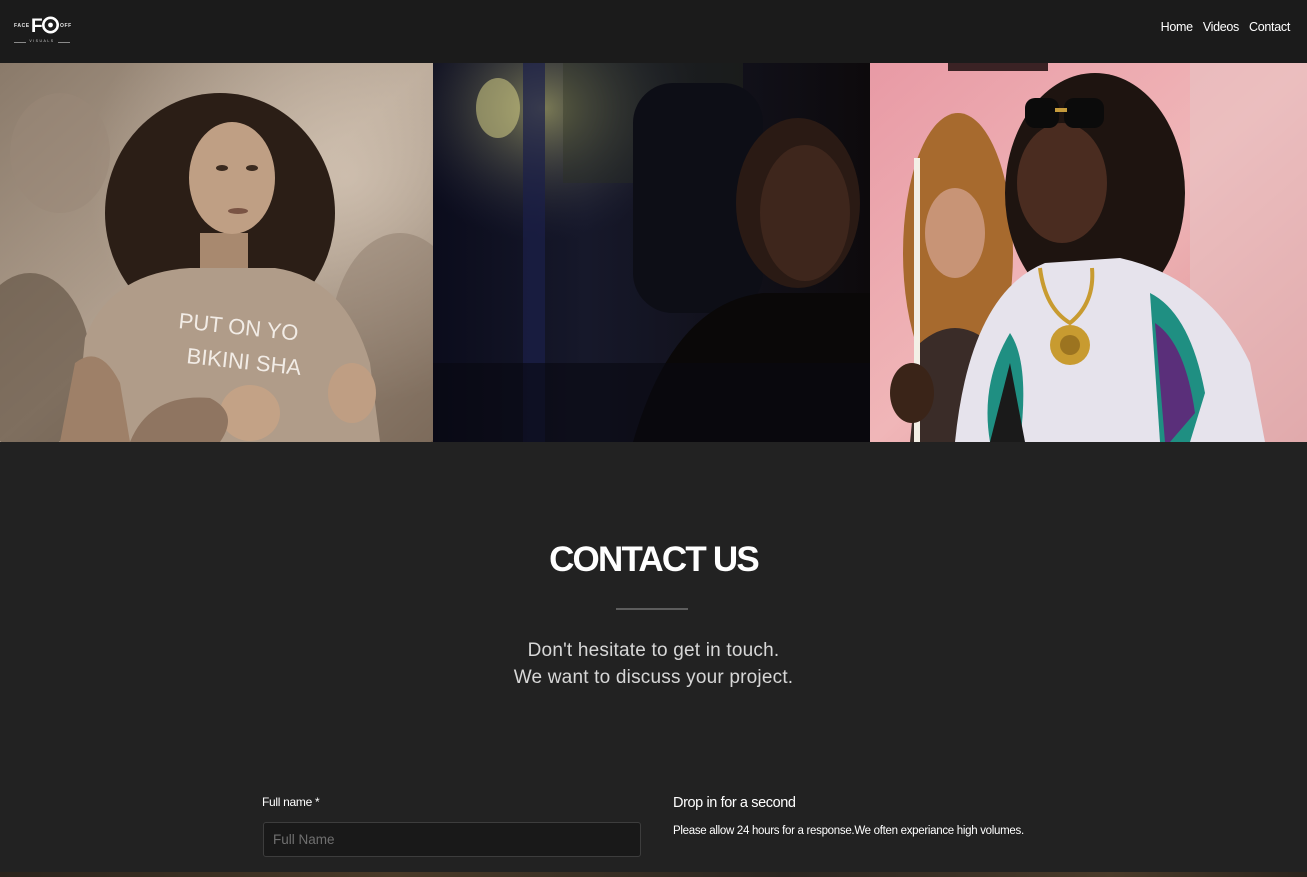 Image resolution: width=1307 pixels, height=877 pixels. I want to click on drop-in-title: Drop in for a second, so click(734, 803).